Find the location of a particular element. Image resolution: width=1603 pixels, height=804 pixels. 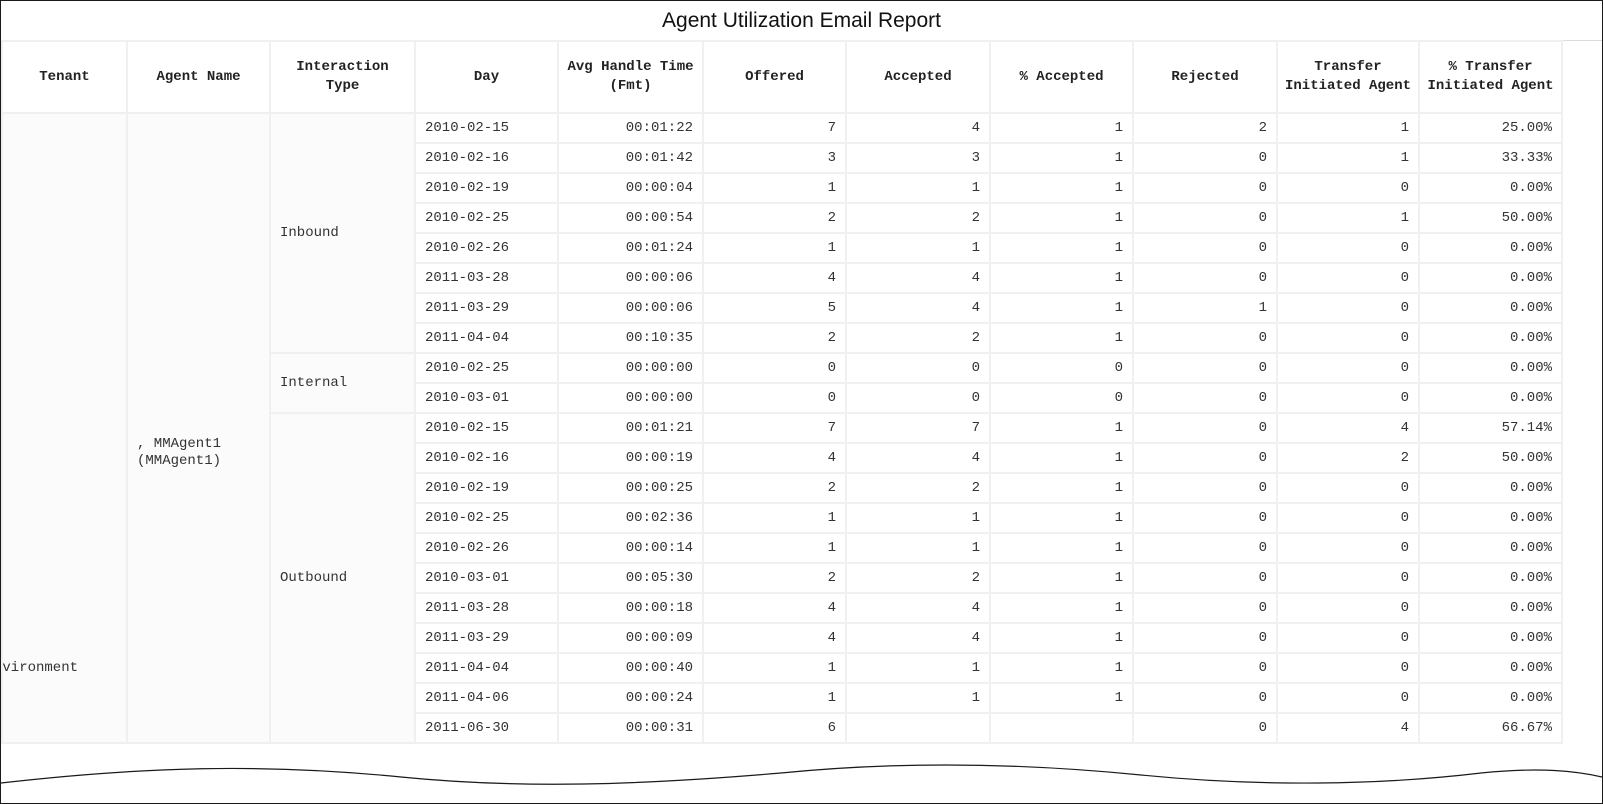

avg-handle-time-cell: 00:05:30 is located at coordinates (630, 578).